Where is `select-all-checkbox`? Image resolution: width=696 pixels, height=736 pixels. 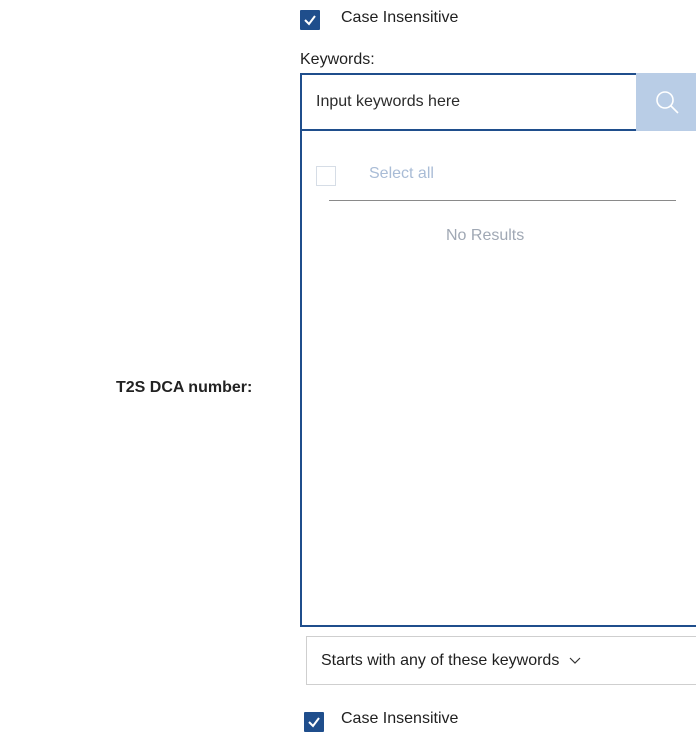
select-all-checkbox is located at coordinates (326, 176).